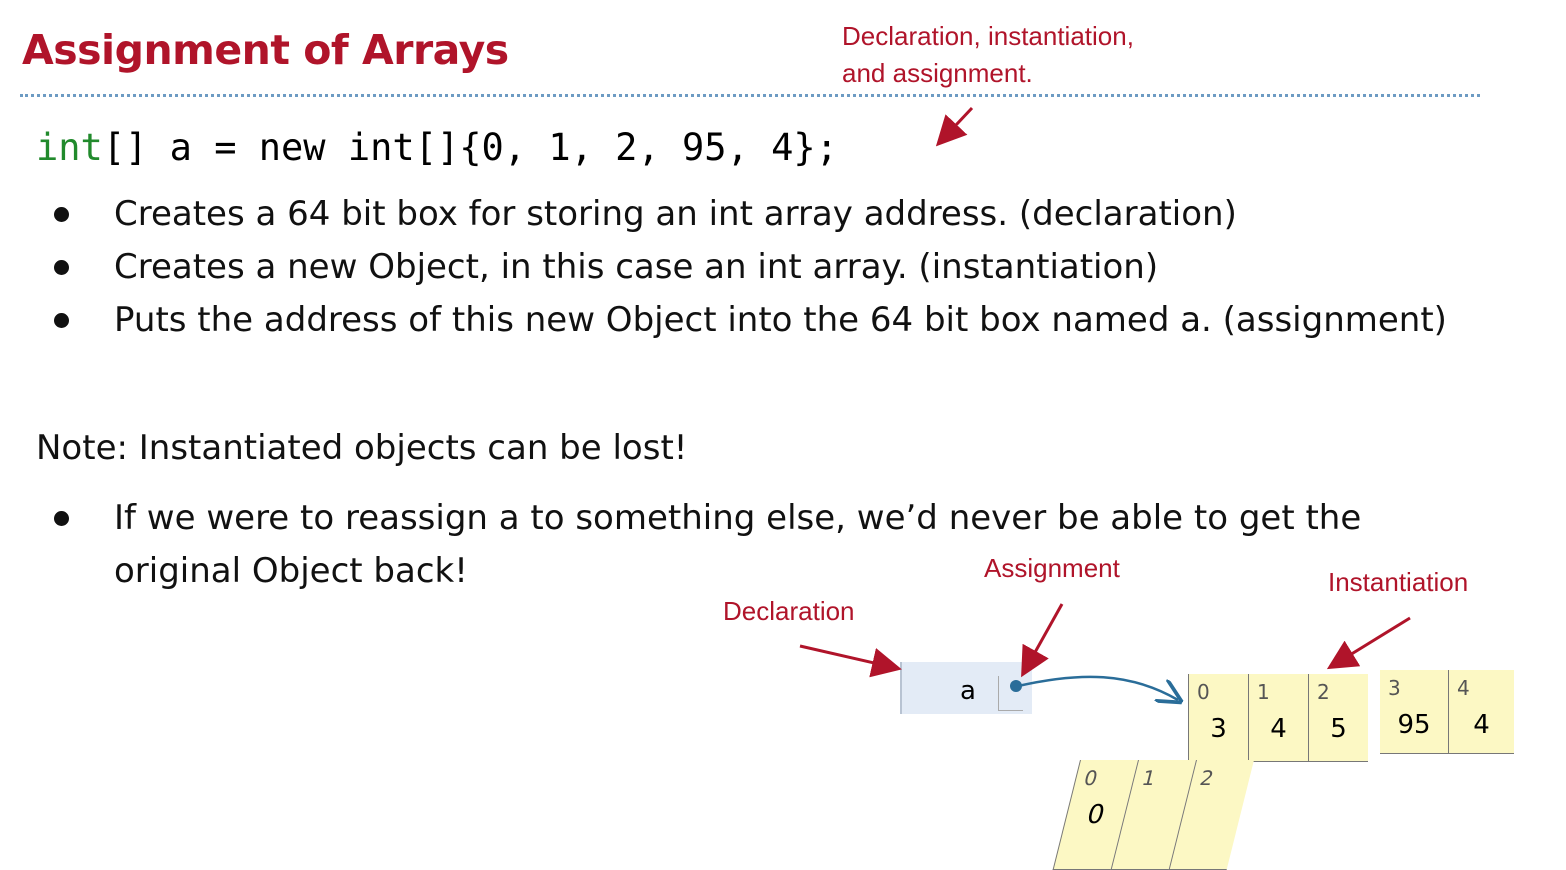  Describe the element at coordinates (1097, 687) in the screenshot. I see `pointer-arrow-icon` at that location.